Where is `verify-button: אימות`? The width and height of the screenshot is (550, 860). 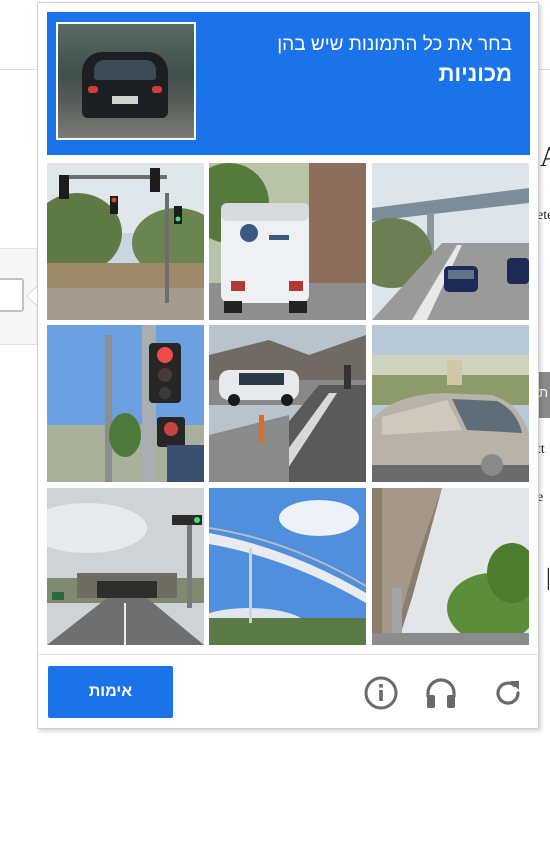 verify-button: אימות is located at coordinates (110, 692).